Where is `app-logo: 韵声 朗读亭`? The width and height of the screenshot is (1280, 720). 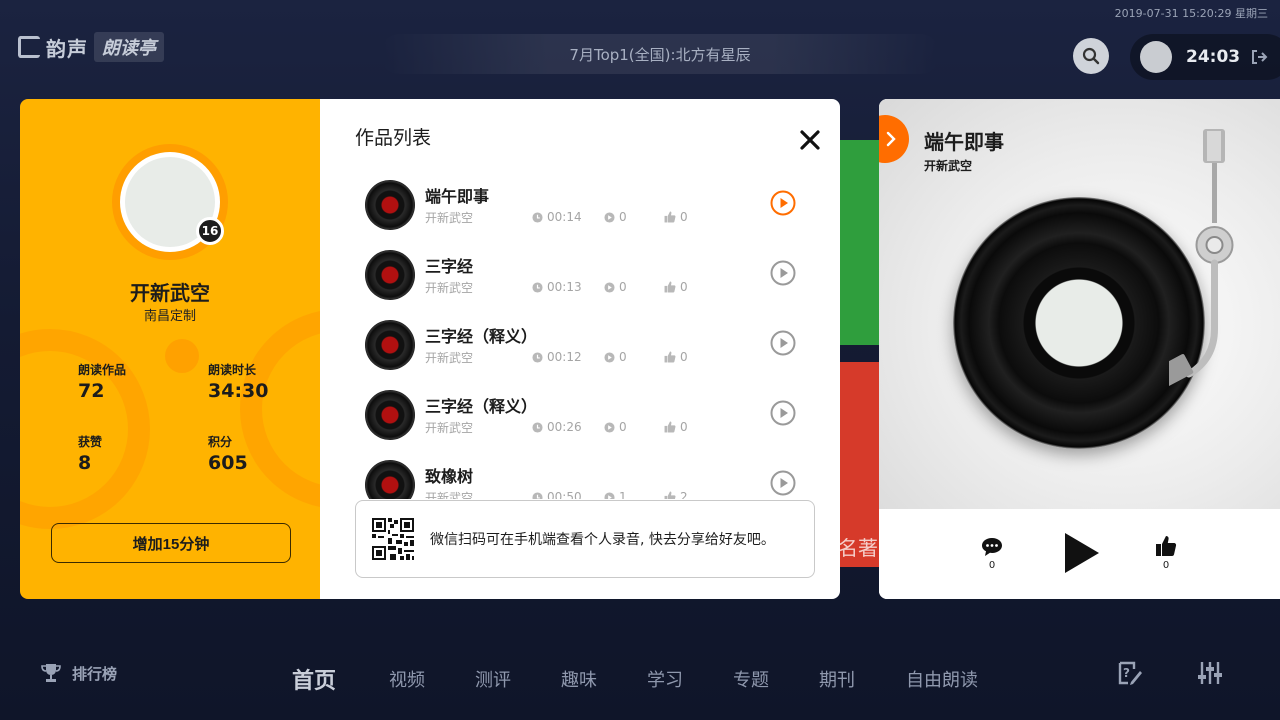
app-logo: 韵声 朗读亭 is located at coordinates (91, 47).